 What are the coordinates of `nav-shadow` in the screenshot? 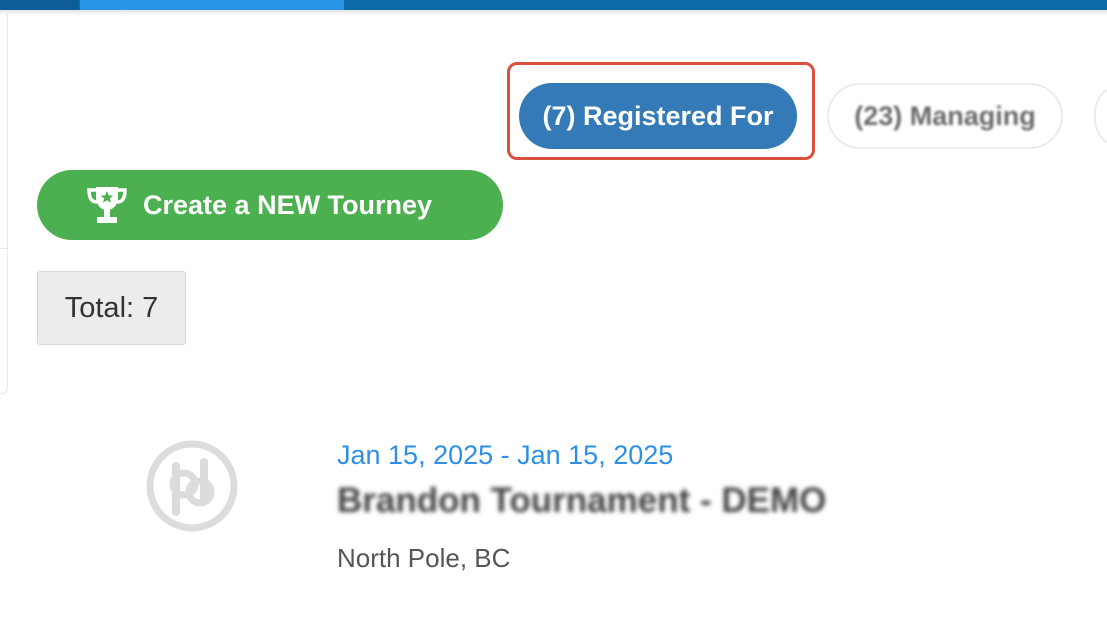 It's located at (553, 13).